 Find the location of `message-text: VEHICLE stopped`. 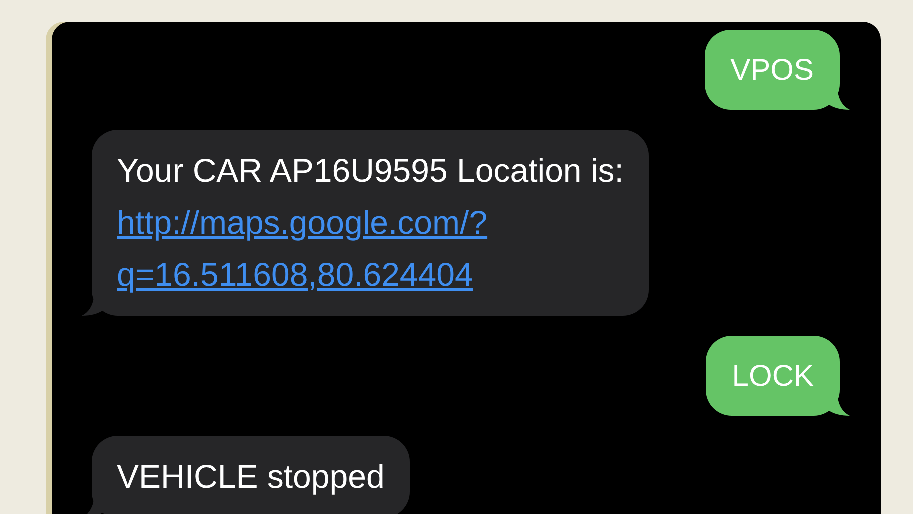

message-text: VEHICLE stopped is located at coordinates (251, 477).